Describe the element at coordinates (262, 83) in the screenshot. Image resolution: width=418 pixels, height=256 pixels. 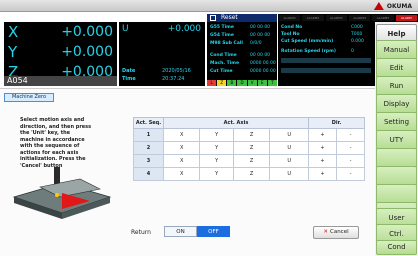
I see `led-indicator: E` at that location.